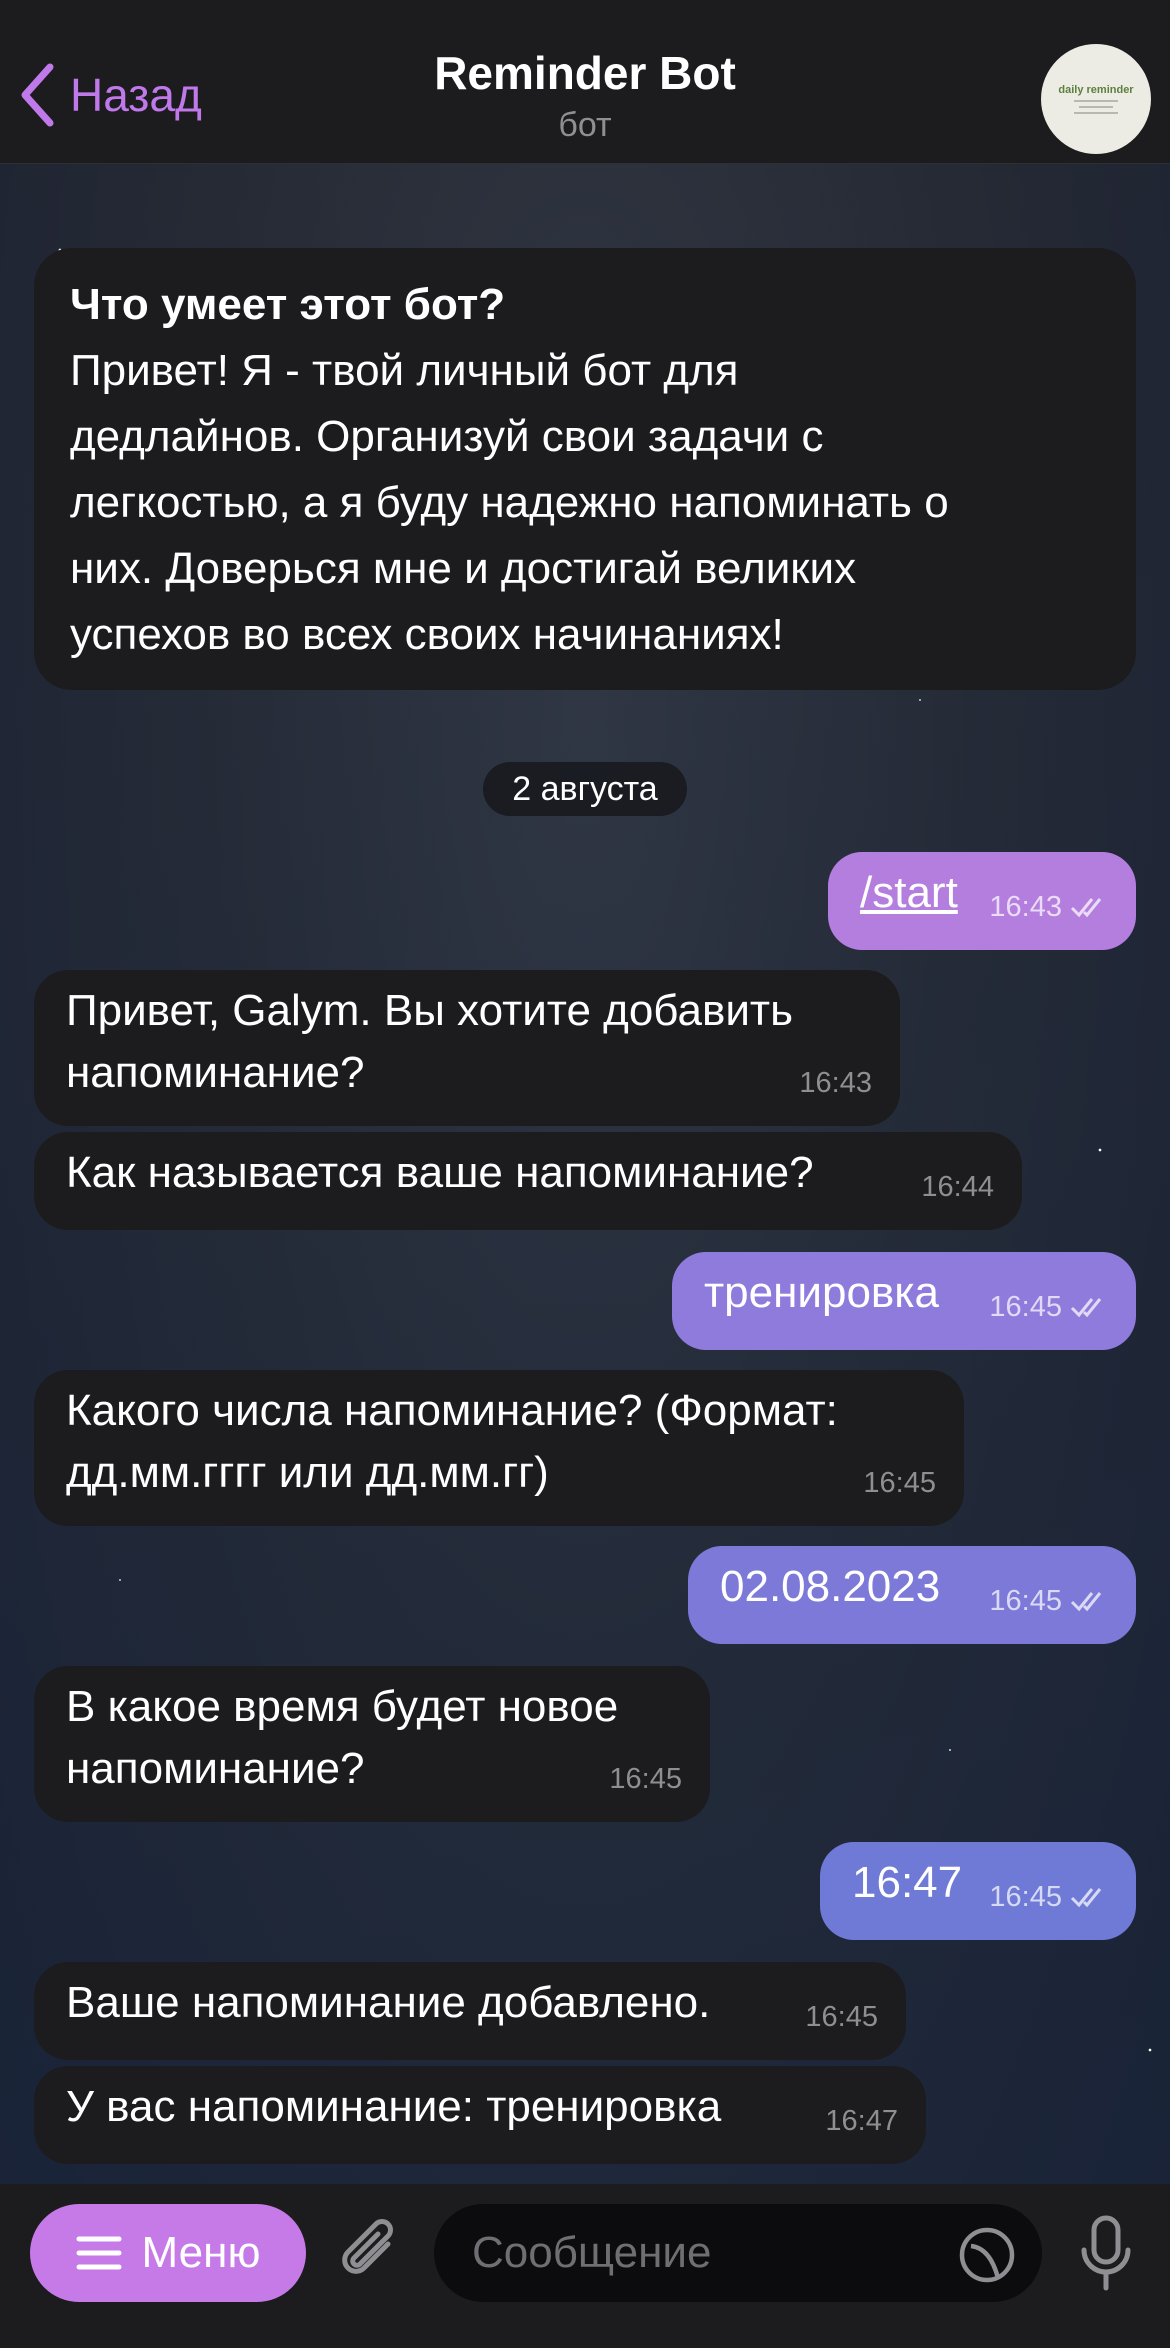  I want to click on message-text: 16:47, so click(907, 1882).